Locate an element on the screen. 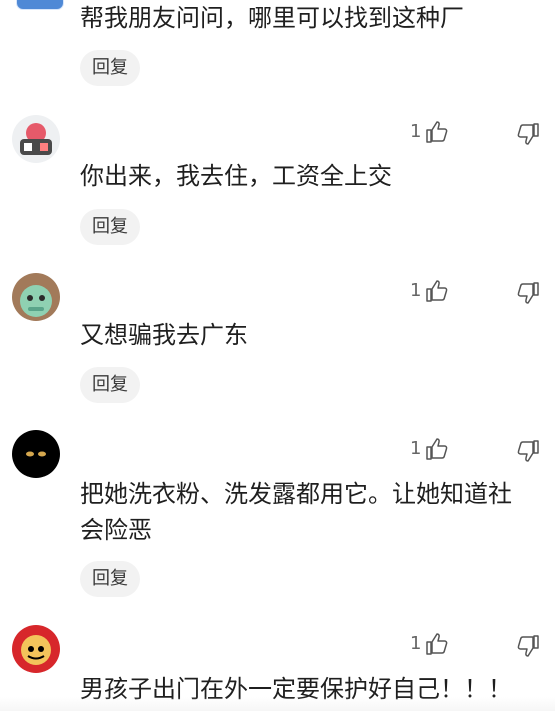 The image size is (555, 711). bottom-fade is located at coordinates (277, 704).